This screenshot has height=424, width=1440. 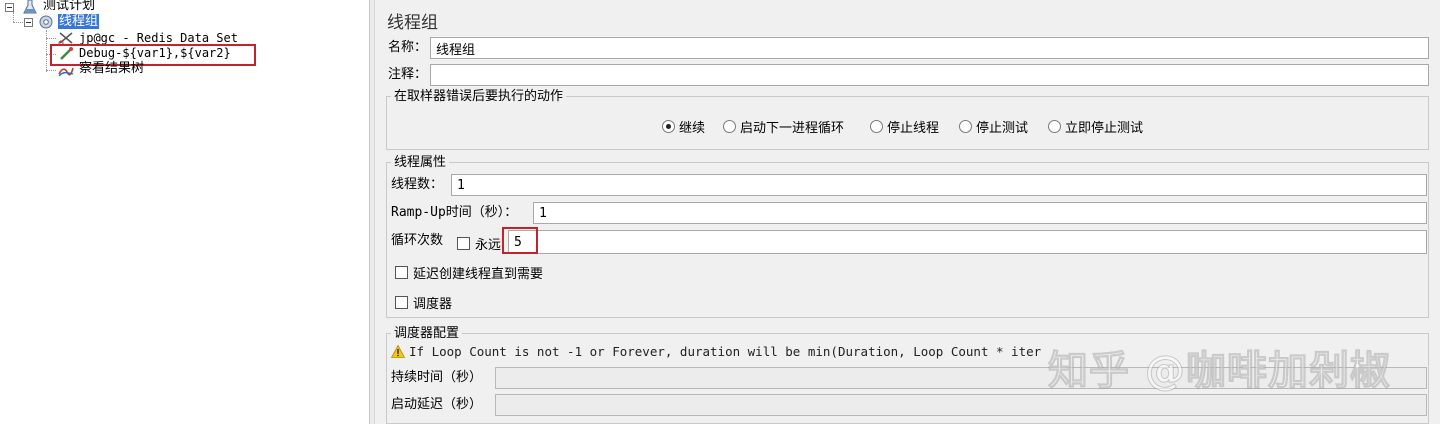 I want to click on checkbox-label: 调度器, so click(x=433, y=304).